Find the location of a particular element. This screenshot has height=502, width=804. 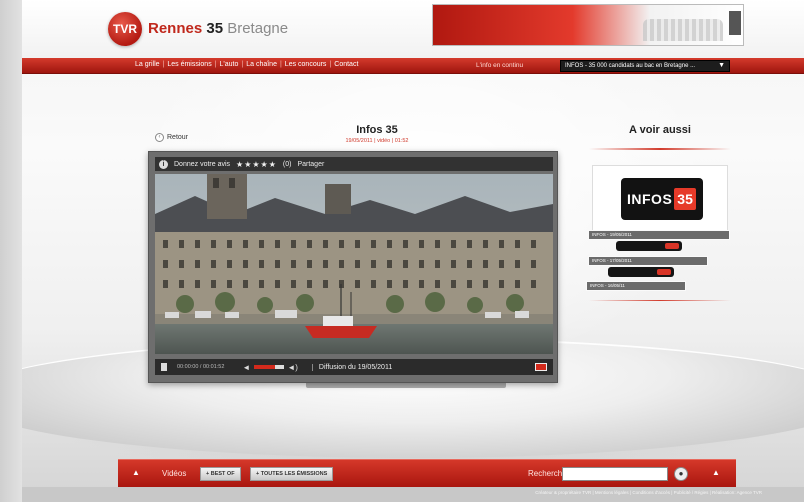

site-logo: Rennes 35 Bretagne is located at coordinates (218, 28).